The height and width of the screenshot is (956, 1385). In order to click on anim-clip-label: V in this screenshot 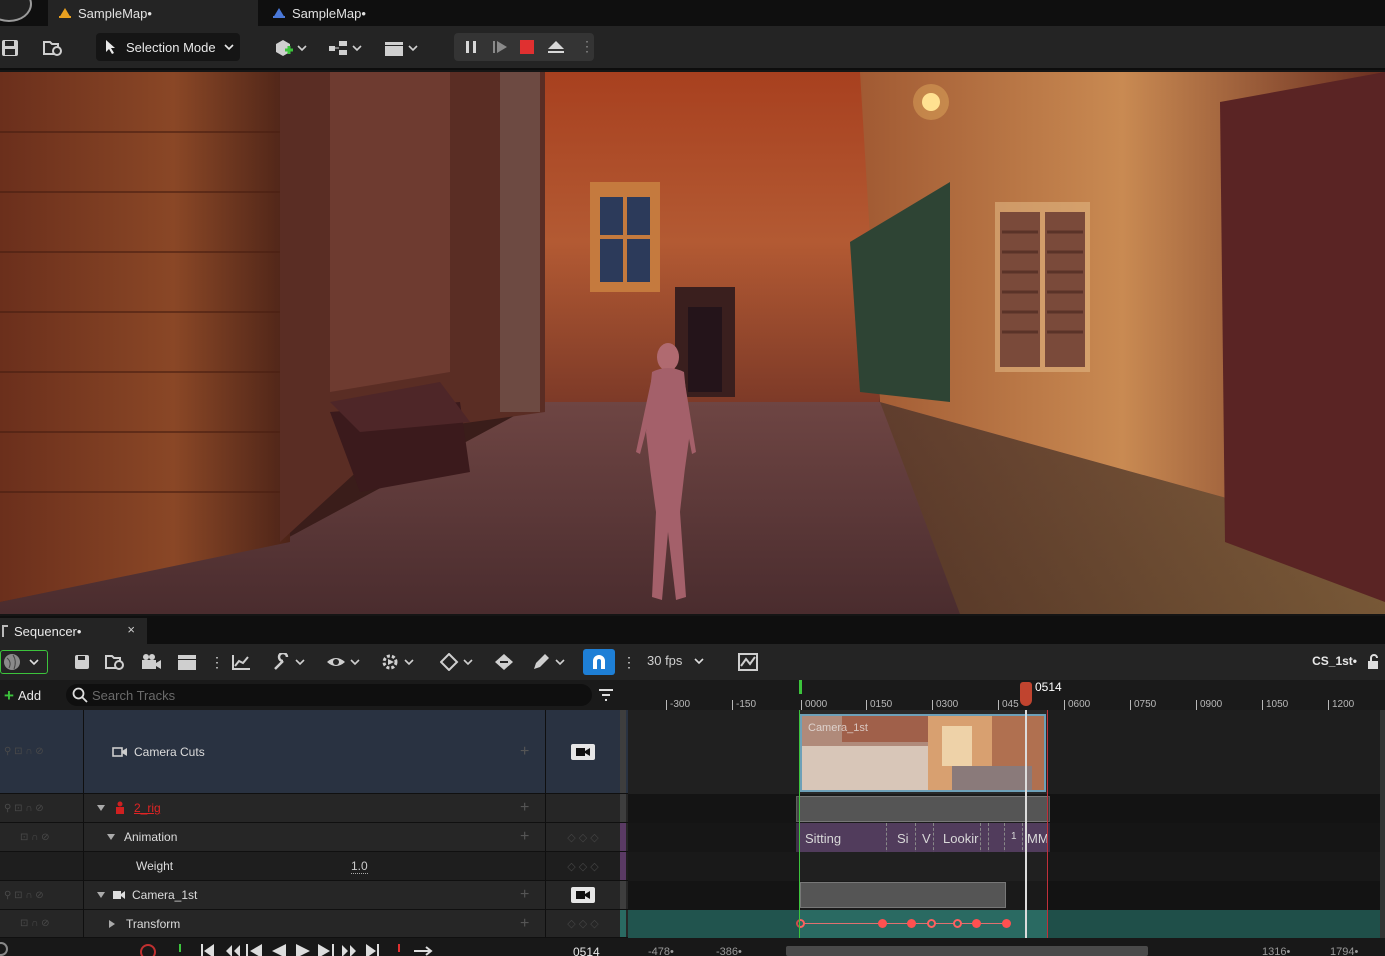, I will do `click(926, 838)`.